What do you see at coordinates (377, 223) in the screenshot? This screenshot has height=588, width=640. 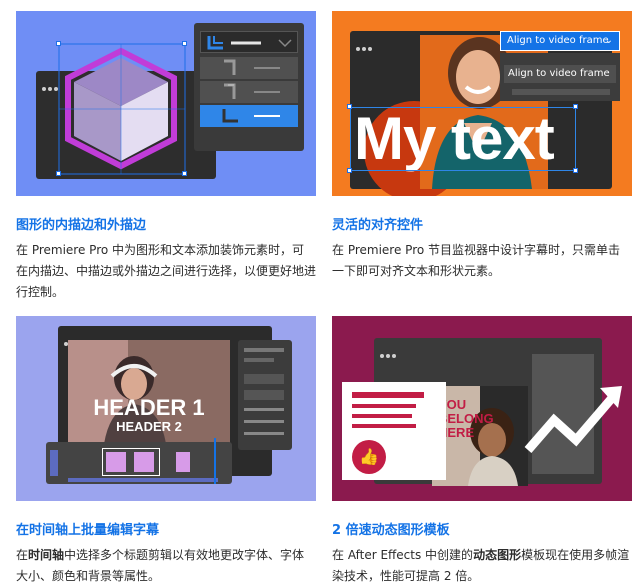 I see `card-title: 灵活的对齐控件` at bounding box center [377, 223].